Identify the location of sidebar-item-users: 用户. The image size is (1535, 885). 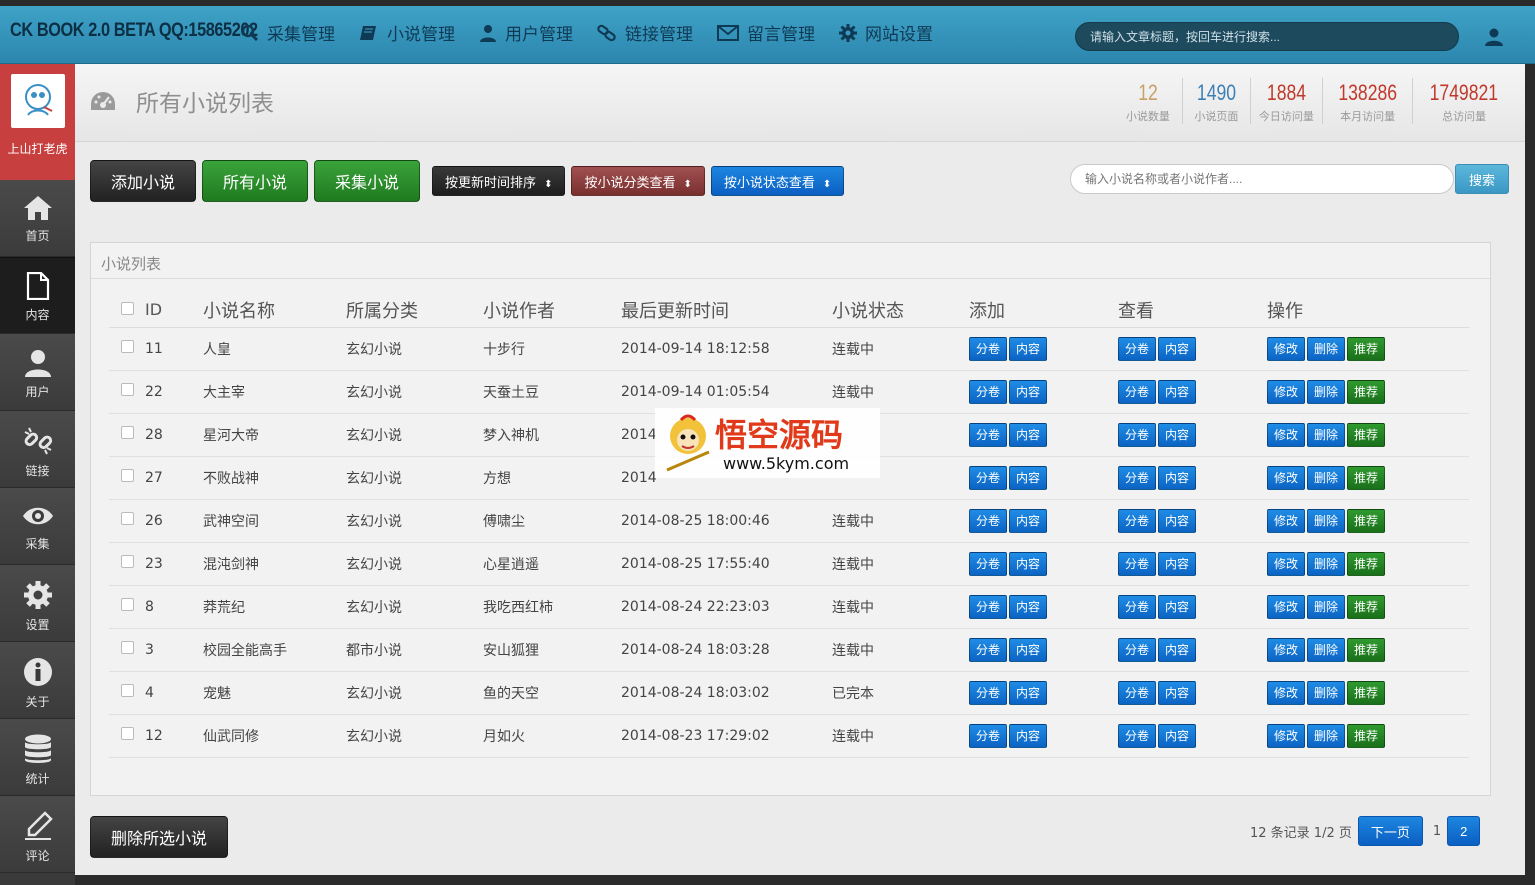
(37, 372).